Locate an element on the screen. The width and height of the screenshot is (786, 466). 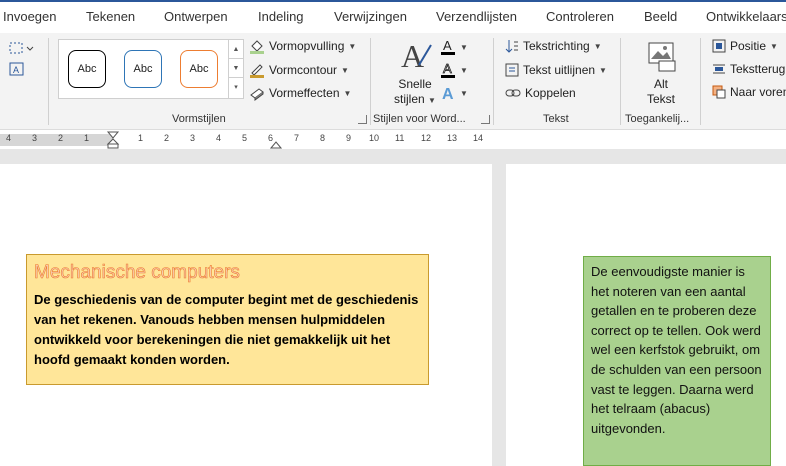
tab-indeling: Indeling is located at coordinates (281, 16).